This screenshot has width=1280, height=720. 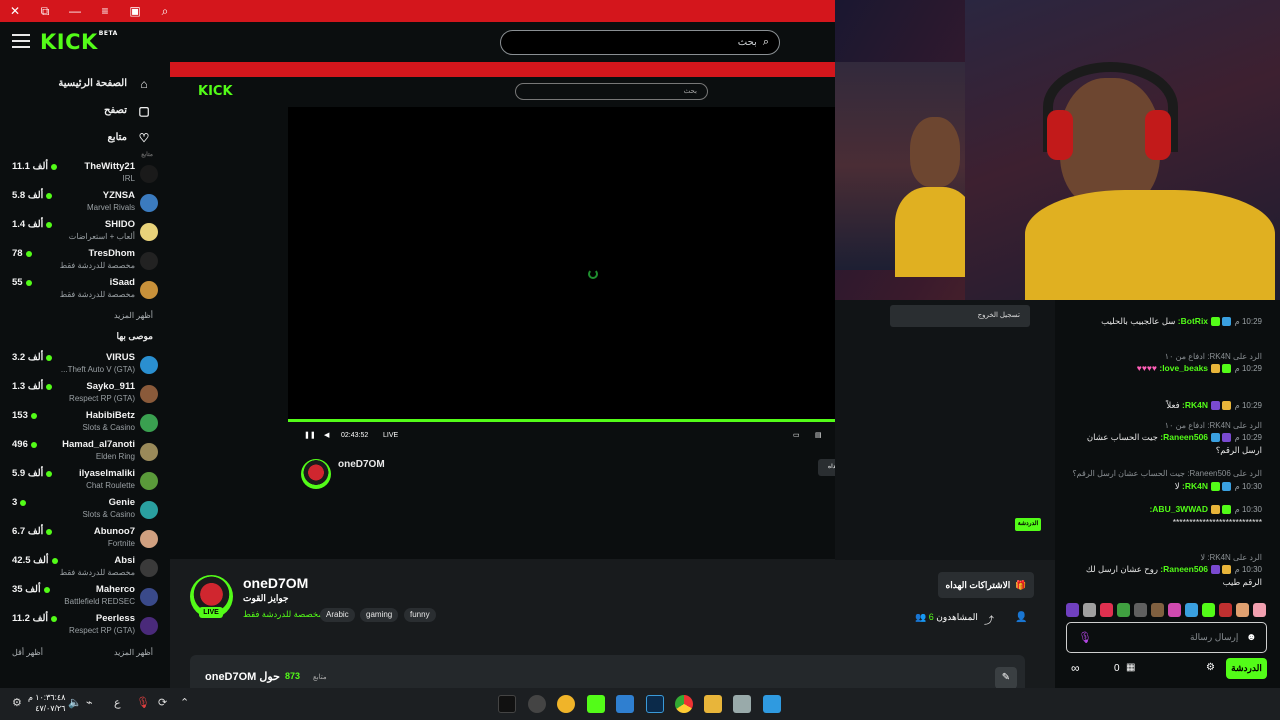 What do you see at coordinates (537, 704) in the screenshot?
I see `app-icon` at bounding box center [537, 704].